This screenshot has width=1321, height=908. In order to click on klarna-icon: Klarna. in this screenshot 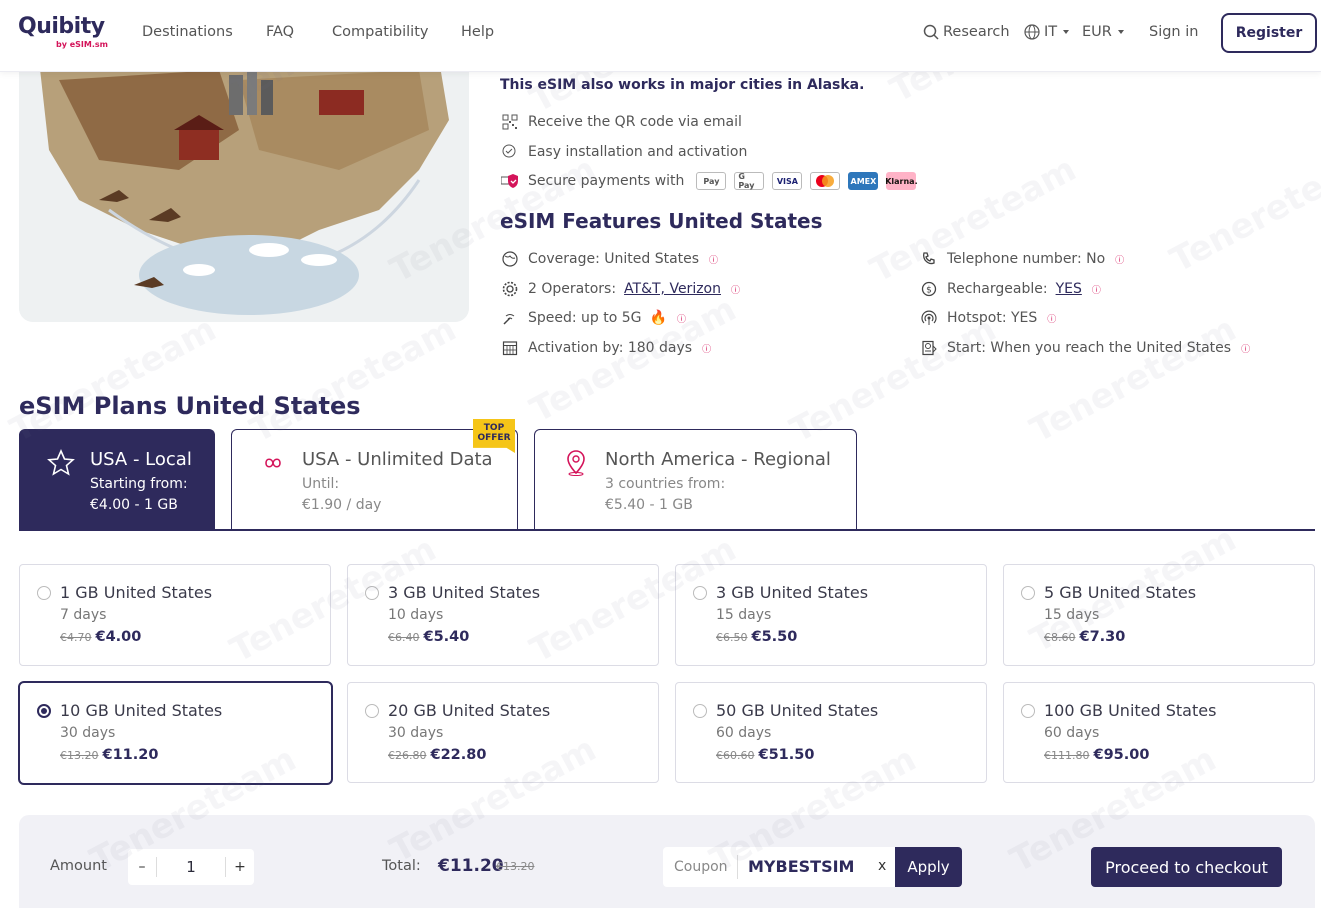, I will do `click(901, 181)`.